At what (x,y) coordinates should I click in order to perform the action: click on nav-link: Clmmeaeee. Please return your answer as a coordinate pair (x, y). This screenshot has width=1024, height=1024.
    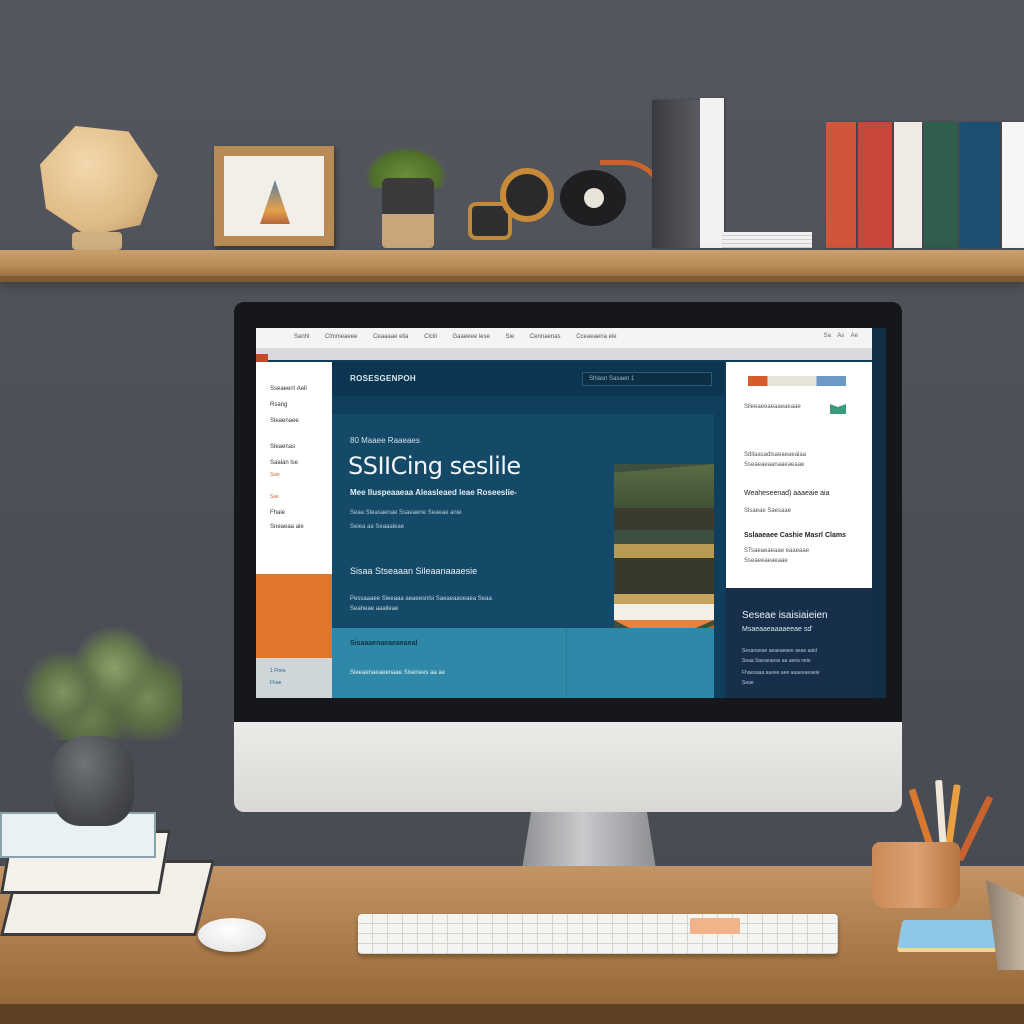
    Looking at the image, I should click on (341, 337).